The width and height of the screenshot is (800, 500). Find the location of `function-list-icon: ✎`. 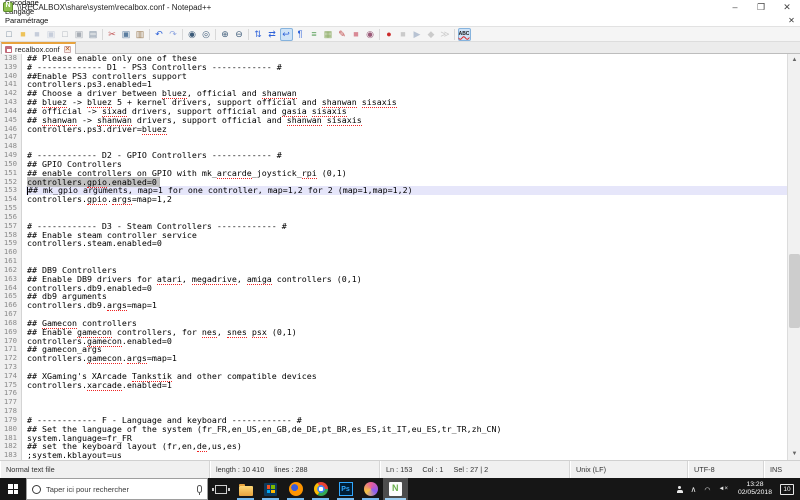

function-list-icon: ✎ is located at coordinates (342, 34).